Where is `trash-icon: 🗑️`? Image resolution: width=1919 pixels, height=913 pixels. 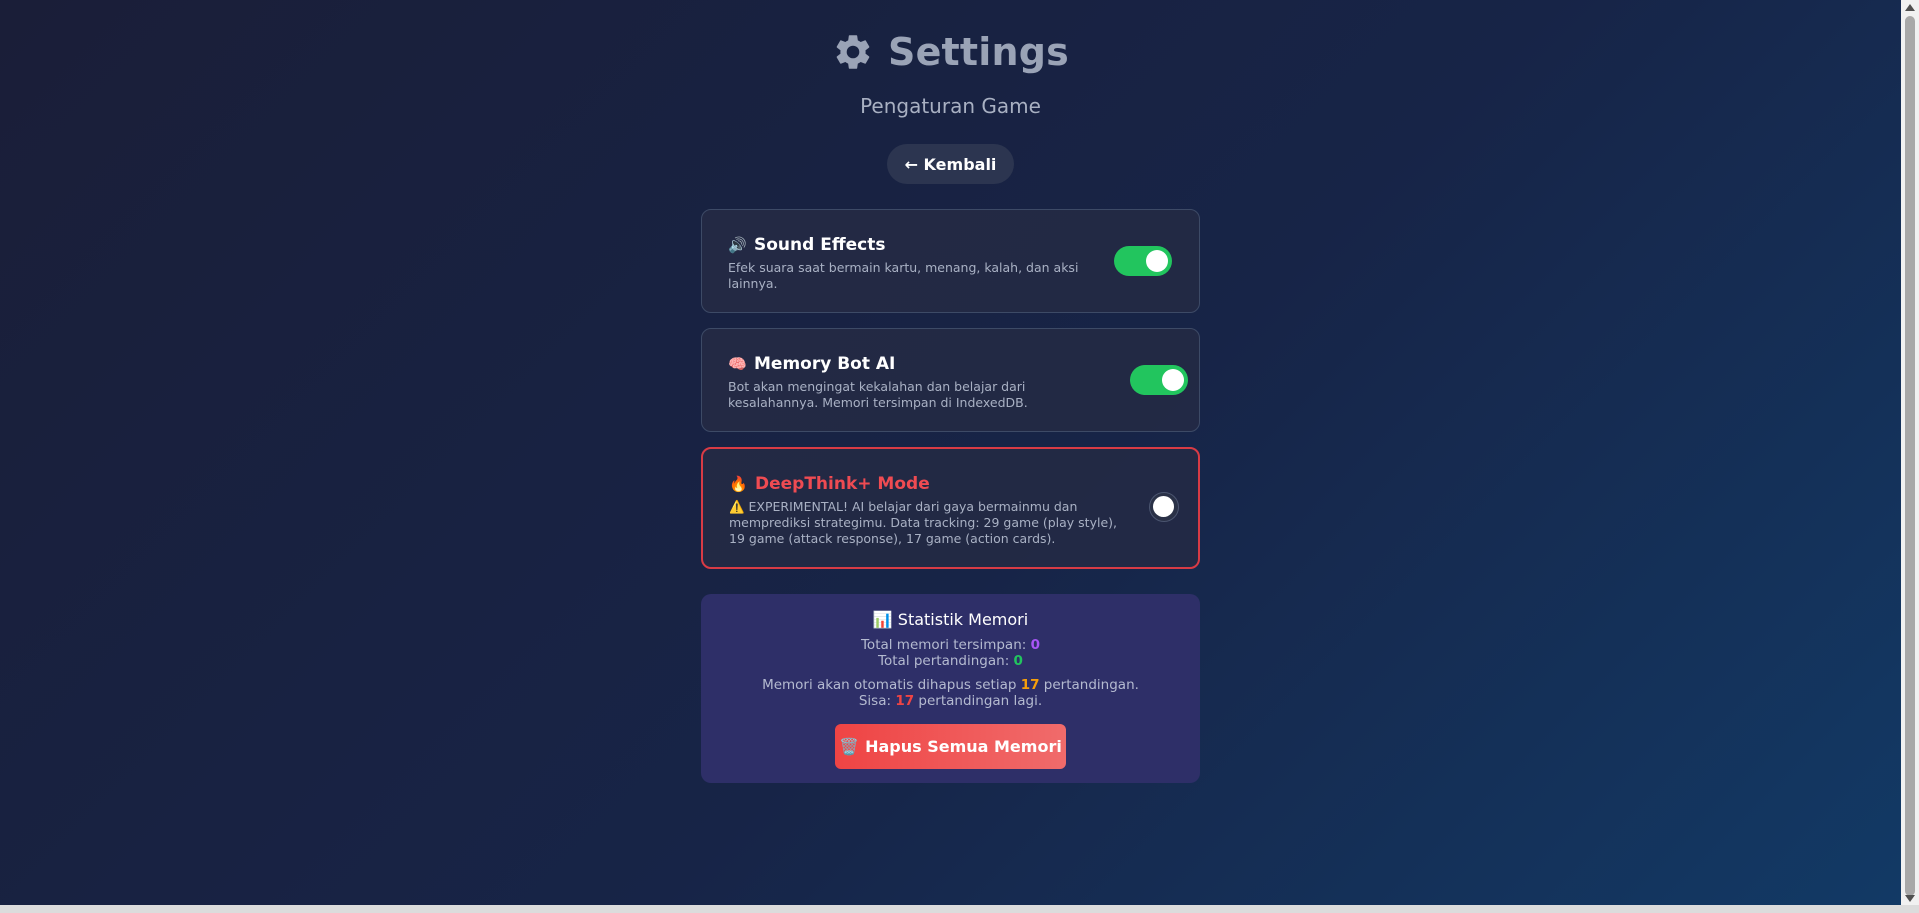
trash-icon: 🗑️ is located at coordinates (849, 746).